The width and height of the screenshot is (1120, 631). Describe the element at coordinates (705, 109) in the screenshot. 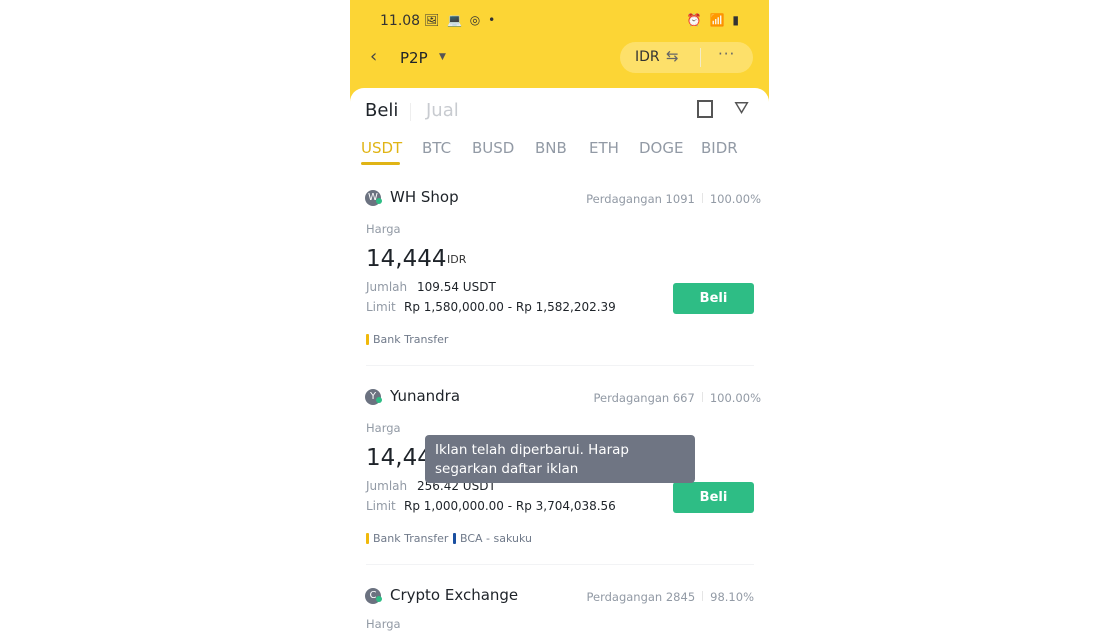

I see `orders-icon` at that location.